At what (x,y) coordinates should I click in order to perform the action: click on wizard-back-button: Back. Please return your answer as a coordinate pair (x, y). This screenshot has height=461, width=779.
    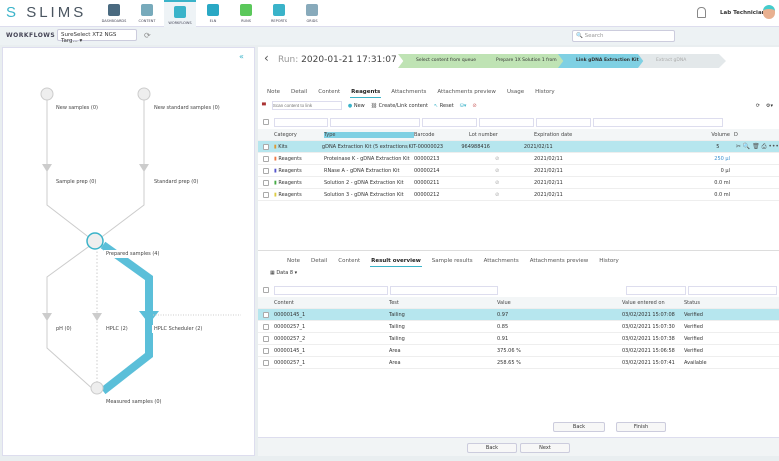
    Looking at the image, I should click on (492, 448).